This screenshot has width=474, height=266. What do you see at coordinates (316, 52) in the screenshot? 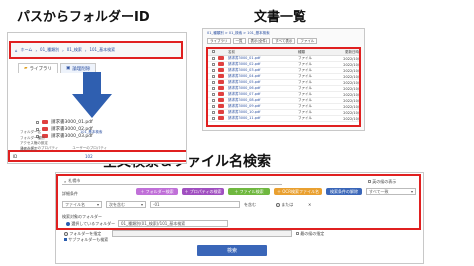
I see `column-type: 種類` at bounding box center [316, 52].